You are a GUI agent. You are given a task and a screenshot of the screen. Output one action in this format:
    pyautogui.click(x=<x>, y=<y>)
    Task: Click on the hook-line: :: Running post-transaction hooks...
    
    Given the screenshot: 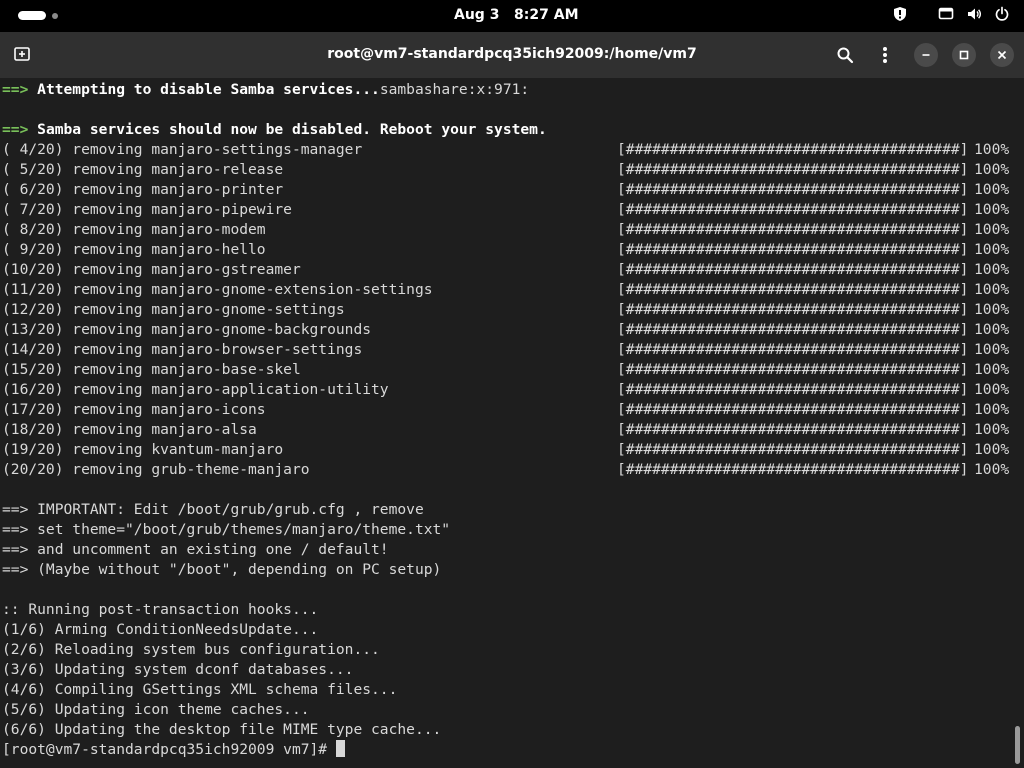 What is the action you would take?
    pyautogui.click(x=160, y=609)
    